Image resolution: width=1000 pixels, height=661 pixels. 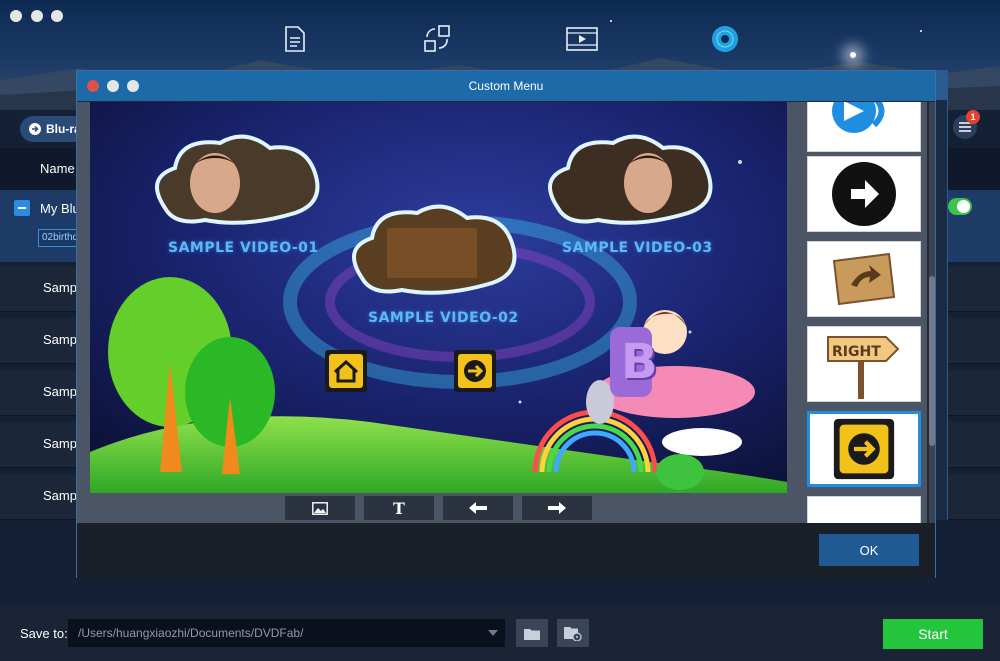 I want to click on yellow-grunge-arrow-icon, so click(x=864, y=449).